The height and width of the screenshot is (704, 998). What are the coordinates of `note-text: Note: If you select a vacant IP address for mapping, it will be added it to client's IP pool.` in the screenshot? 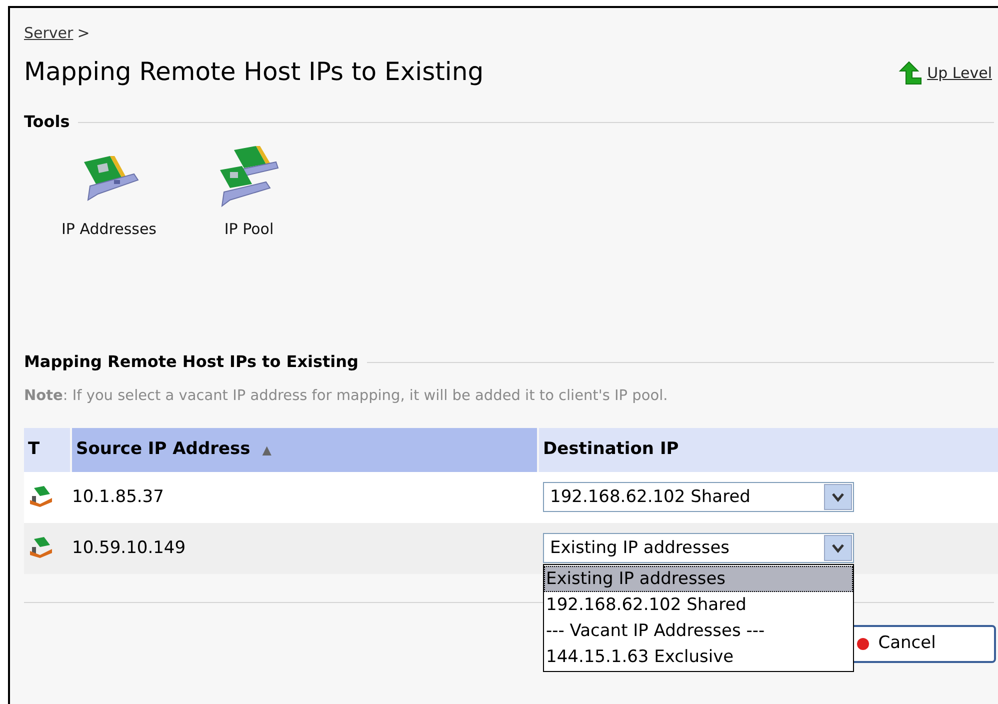 It's located at (346, 396).